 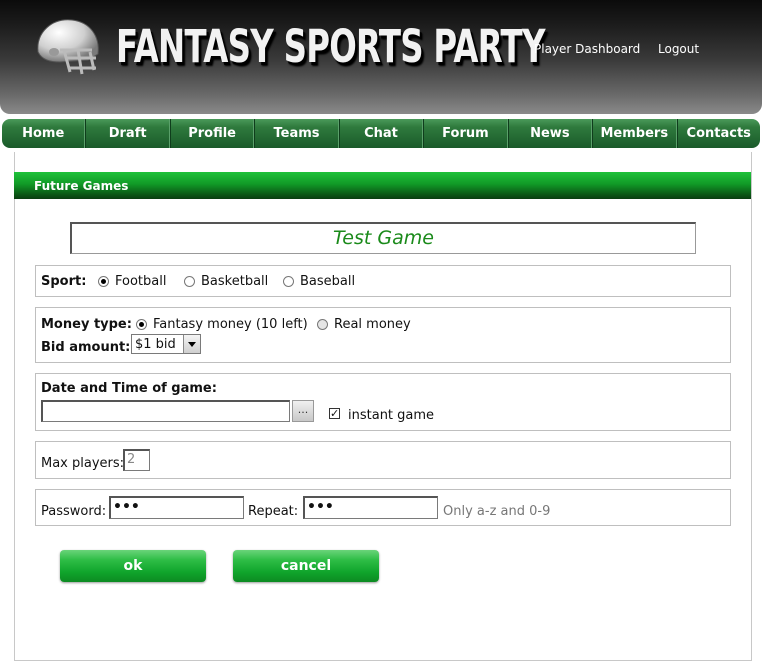 What do you see at coordinates (328, 281) in the screenshot?
I see `baseball-label: Baseball` at bounding box center [328, 281].